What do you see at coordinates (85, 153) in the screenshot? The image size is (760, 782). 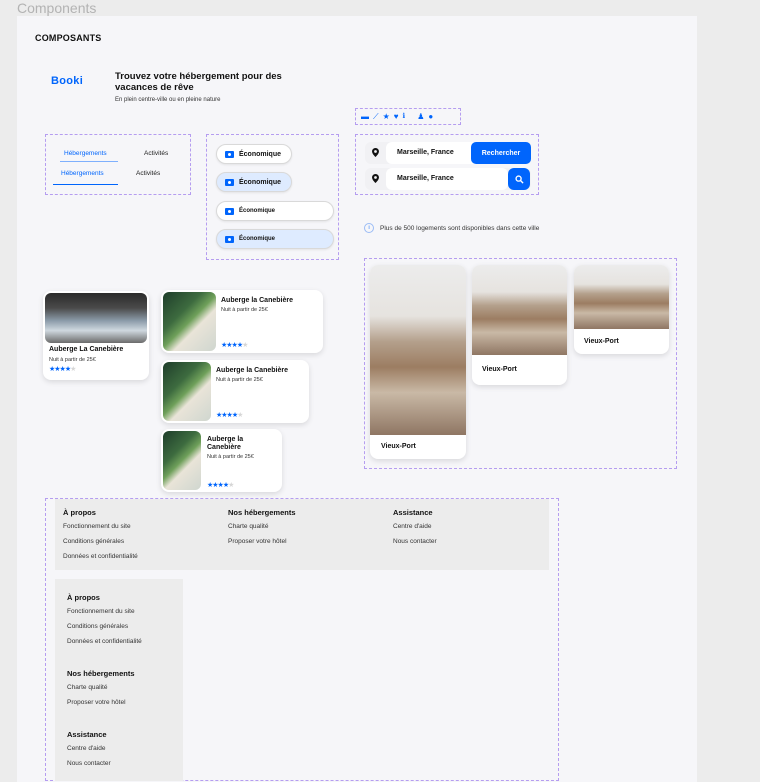 I see `tab-hebergements: Hébergements` at bounding box center [85, 153].